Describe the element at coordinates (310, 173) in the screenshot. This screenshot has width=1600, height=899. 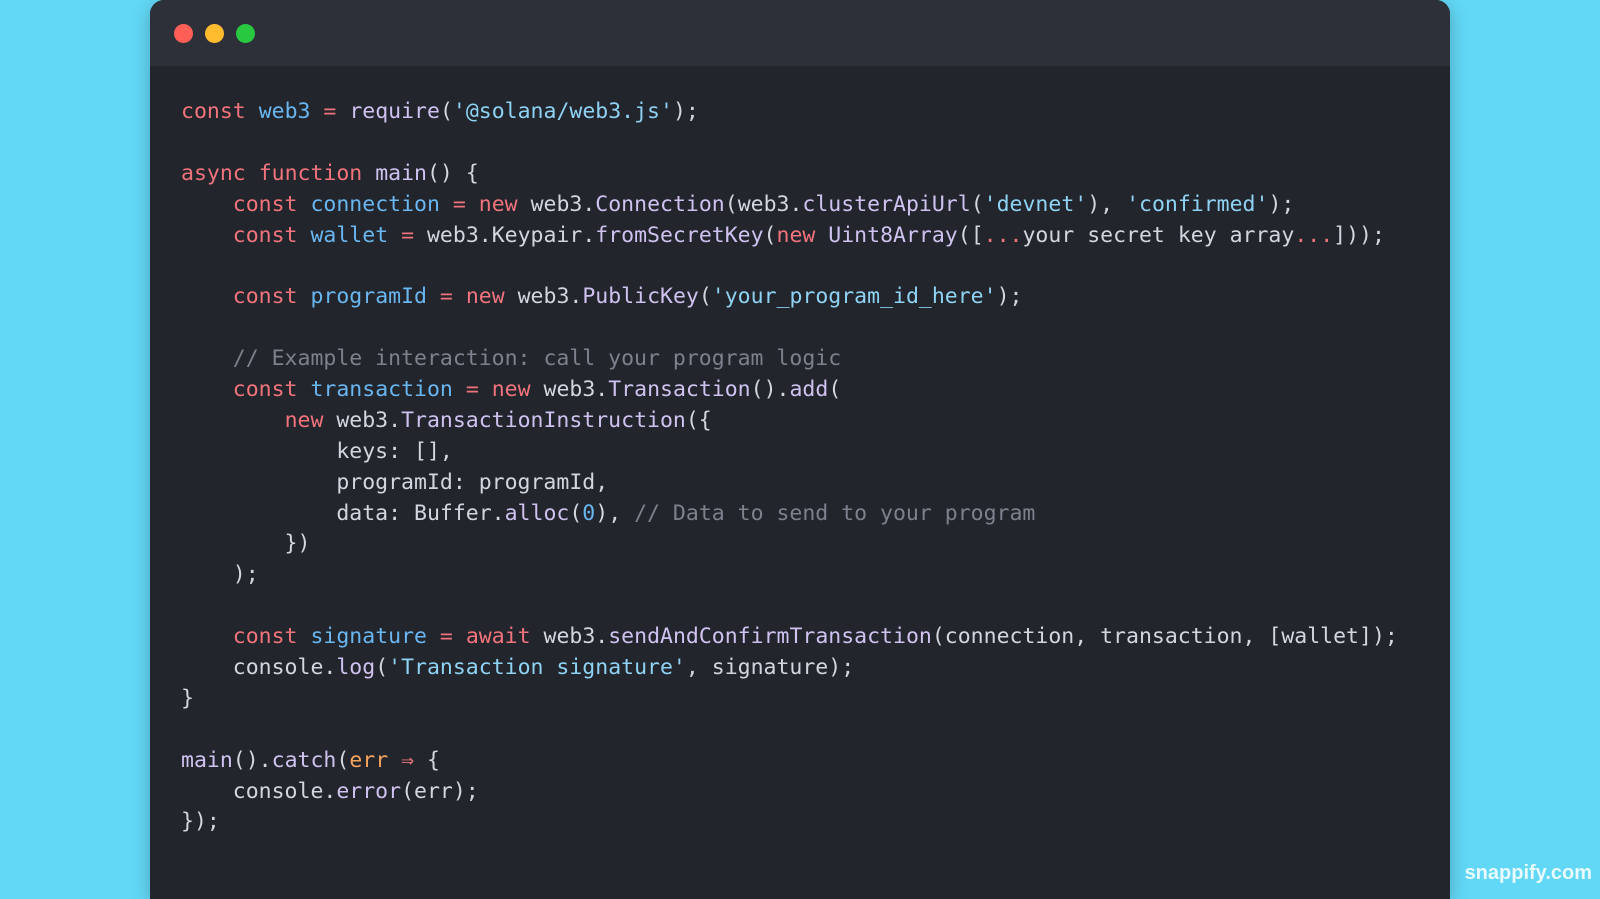
I see `code-token-kw: function` at that location.